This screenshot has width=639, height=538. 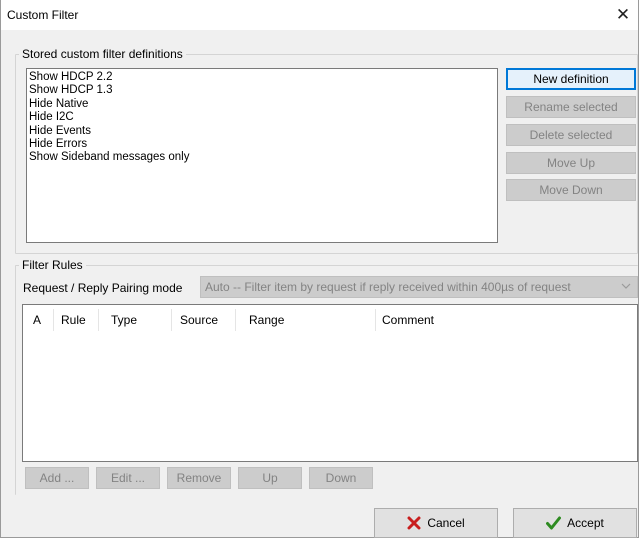 What do you see at coordinates (571, 135) in the screenshot?
I see `delete-selected-button: Delete selected` at bounding box center [571, 135].